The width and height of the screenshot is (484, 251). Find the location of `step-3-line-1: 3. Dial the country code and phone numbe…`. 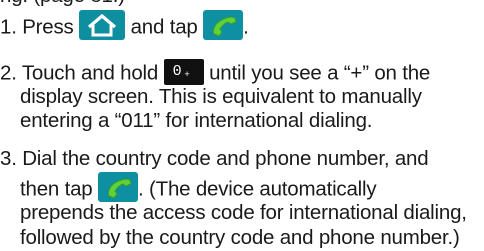

step-3-line-1: 3. Dial the country code and phone numbe… is located at coordinates (214, 159).